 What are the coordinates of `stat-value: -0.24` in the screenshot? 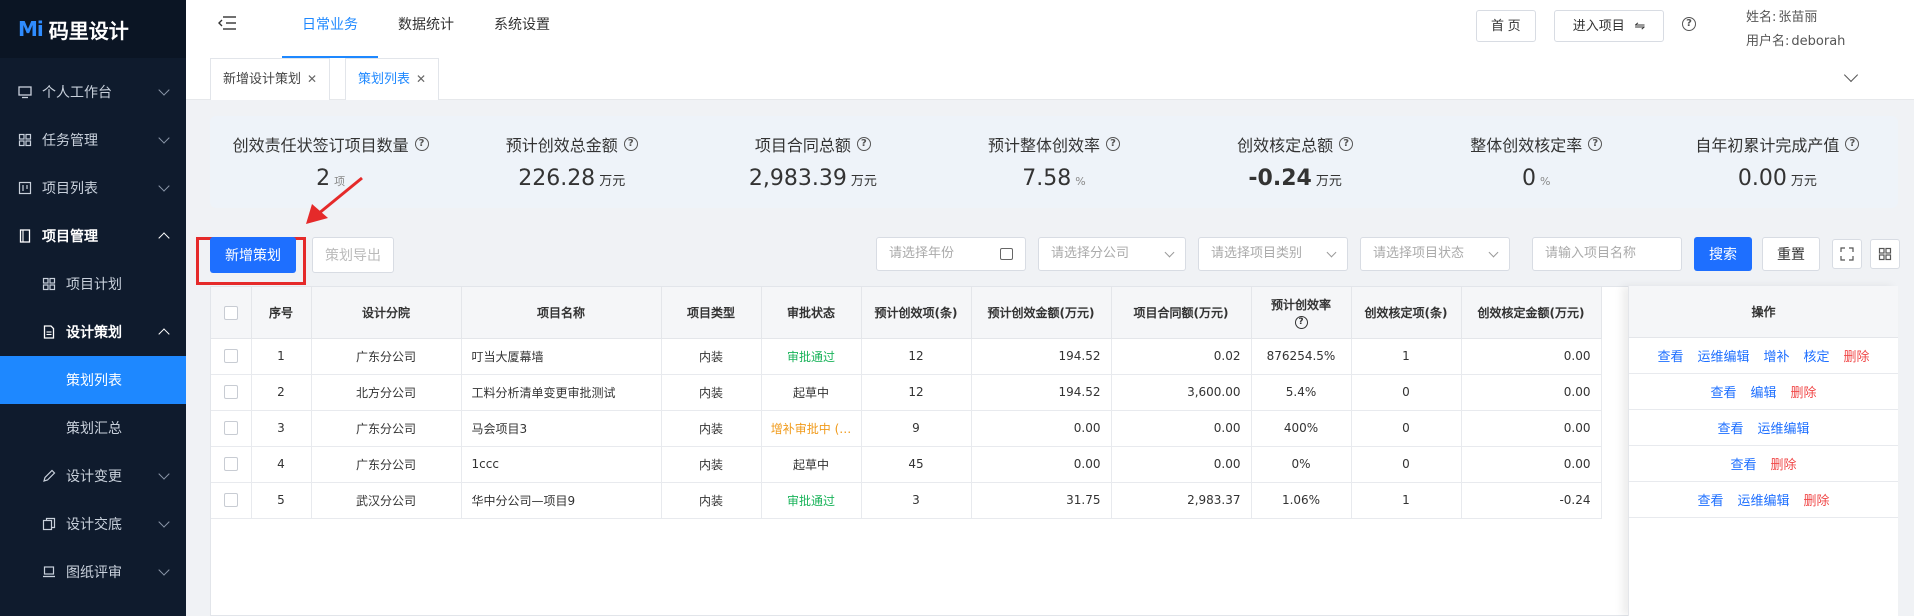 It's located at (1280, 178).